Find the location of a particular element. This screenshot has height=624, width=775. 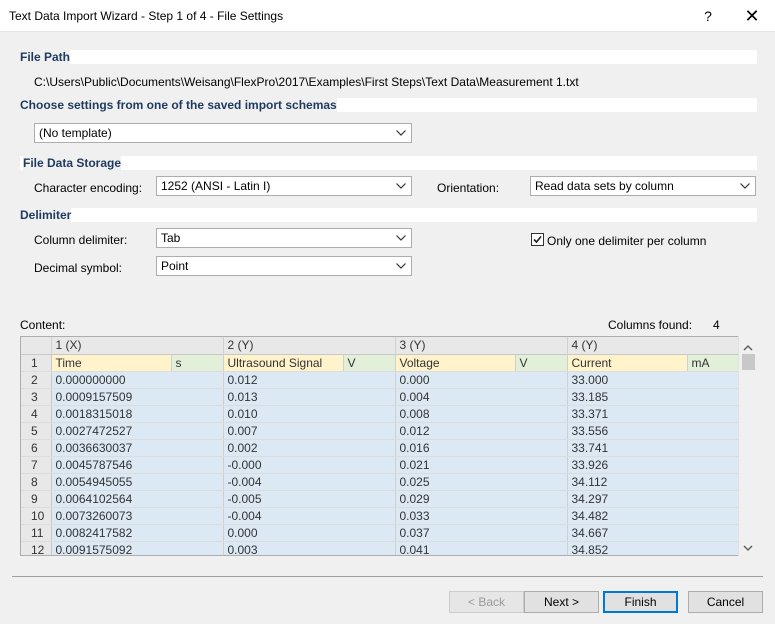

scroll-down-icon is located at coordinates (748, 546).